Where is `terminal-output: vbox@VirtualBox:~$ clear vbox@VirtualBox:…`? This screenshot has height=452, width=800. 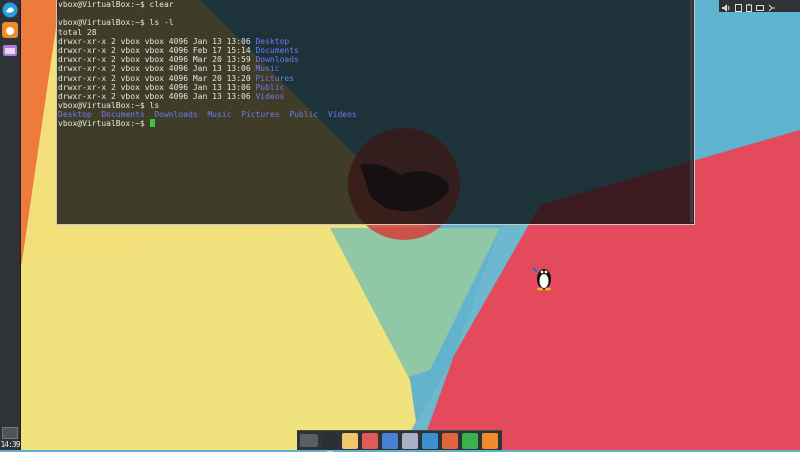
terminal-output: vbox@VirtualBox:~$ clear vbox@VirtualBox:… is located at coordinates (207, 64).